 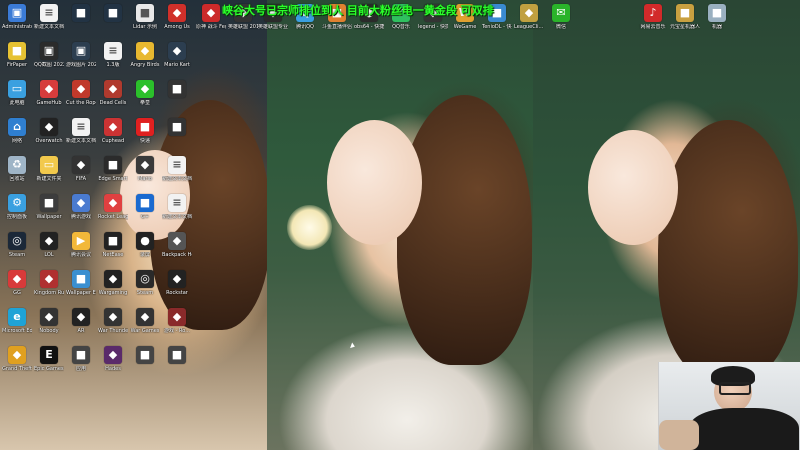 I want to click on desktop-icon: ▶ 腾讯会议, so click(x=81, y=245).